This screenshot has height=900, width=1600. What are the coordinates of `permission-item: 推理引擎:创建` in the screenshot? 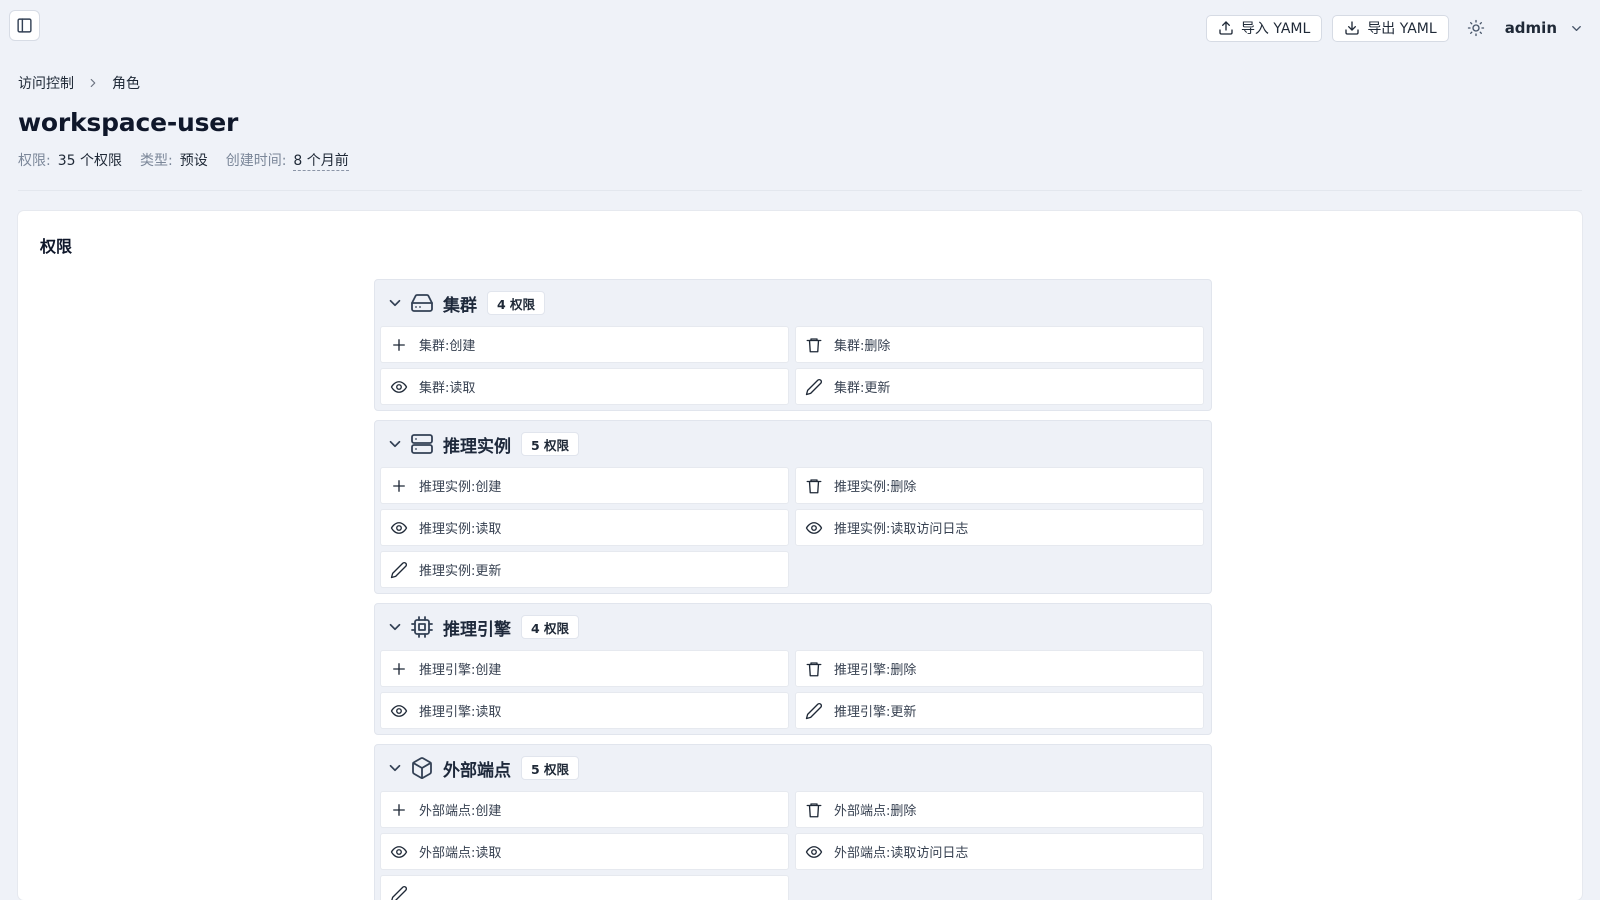 It's located at (584, 668).